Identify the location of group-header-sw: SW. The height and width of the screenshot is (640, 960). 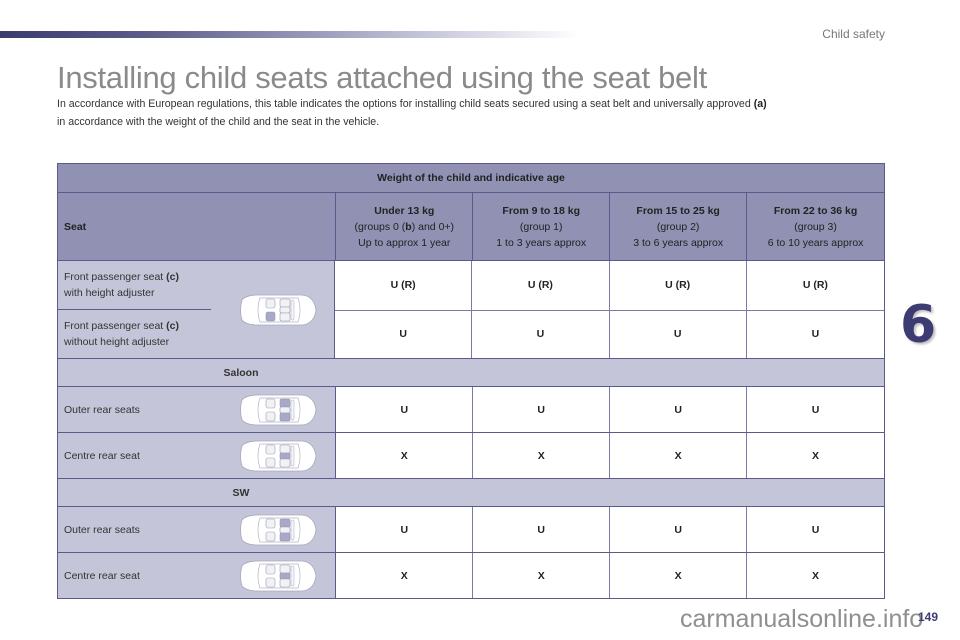
(471, 492).